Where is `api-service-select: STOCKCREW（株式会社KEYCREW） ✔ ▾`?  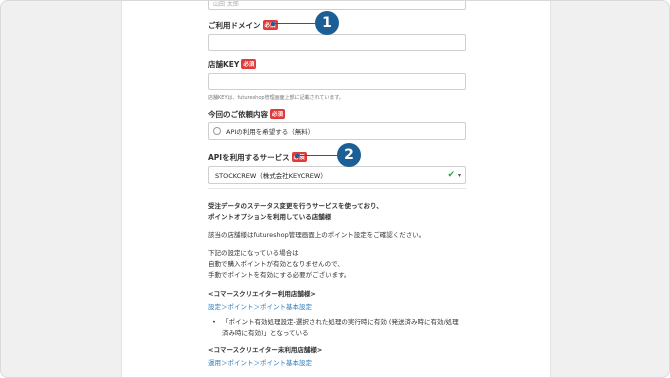
api-service-select: STOCKCREW（株式会社KEYCREW） ✔ ▾ is located at coordinates (337, 175).